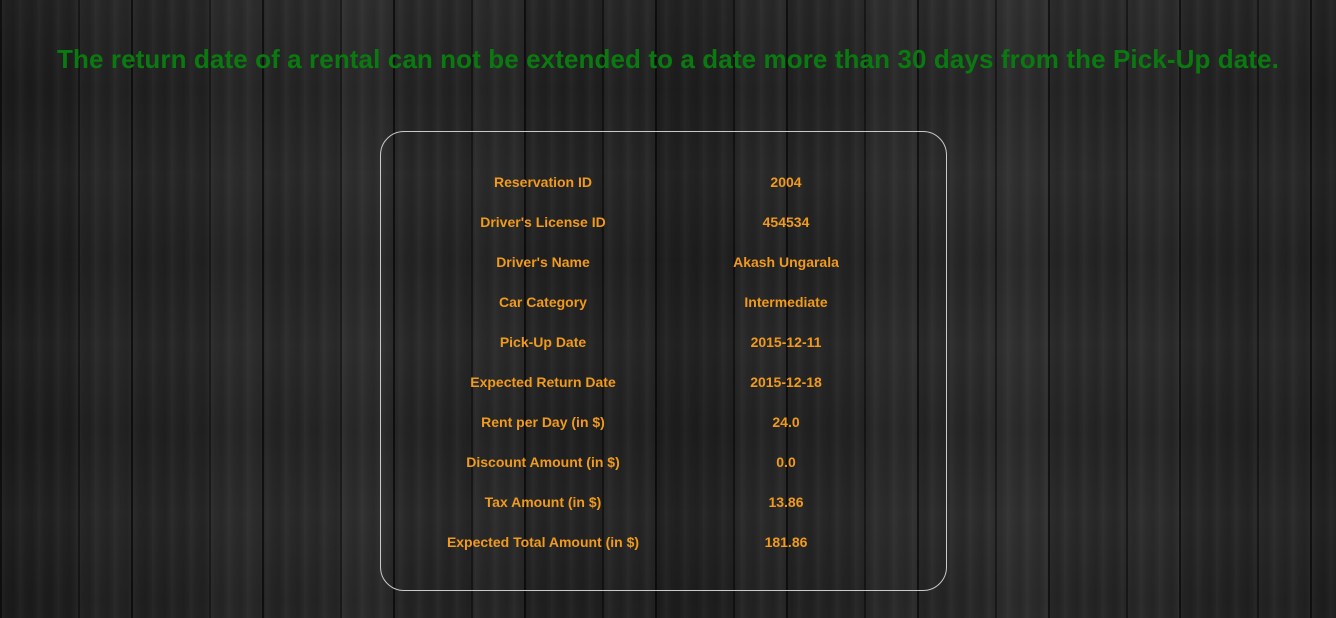 This screenshot has width=1336, height=618. What do you see at coordinates (663, 264) in the screenshot?
I see `row-drivers-name: Driver's Name Akash Ungarala` at bounding box center [663, 264].